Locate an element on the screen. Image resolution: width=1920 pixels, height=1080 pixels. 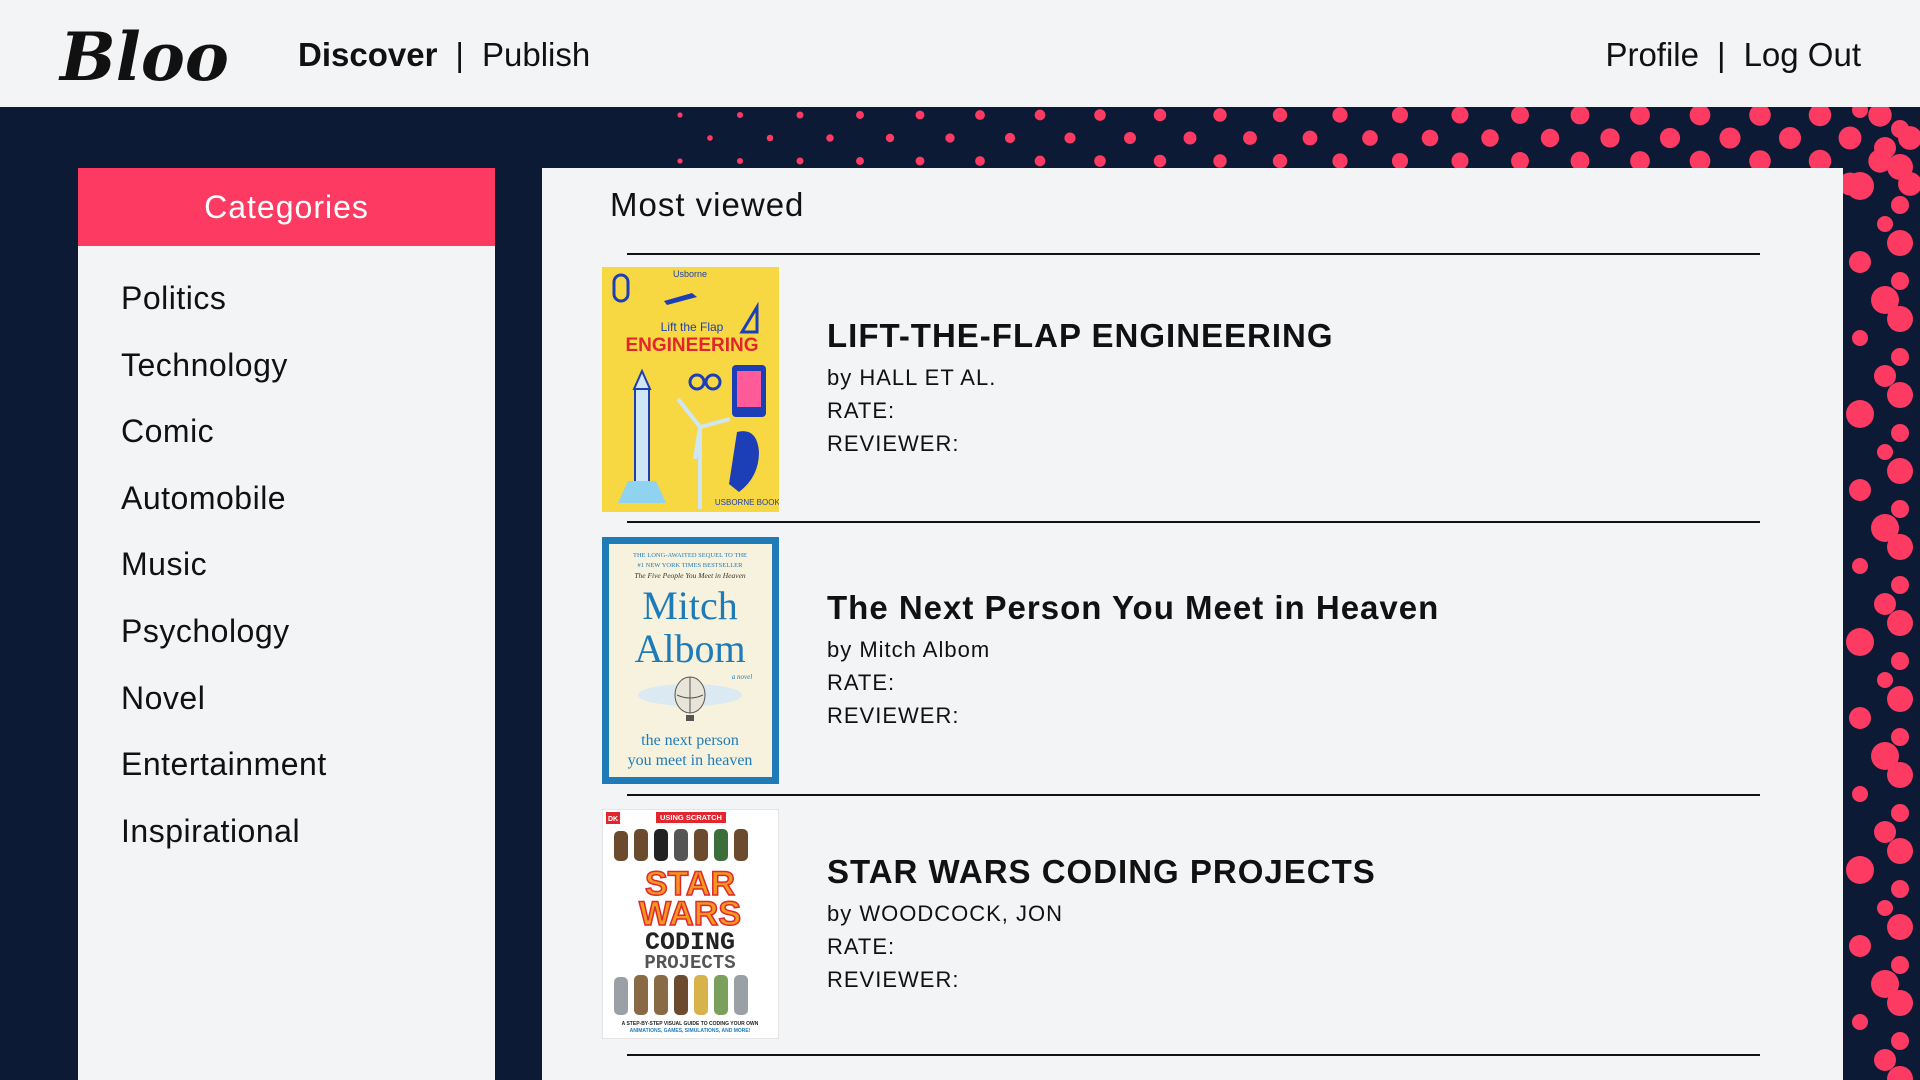
book-title: STAR WARS CODING PROJECTS is located at coordinates (1101, 872).